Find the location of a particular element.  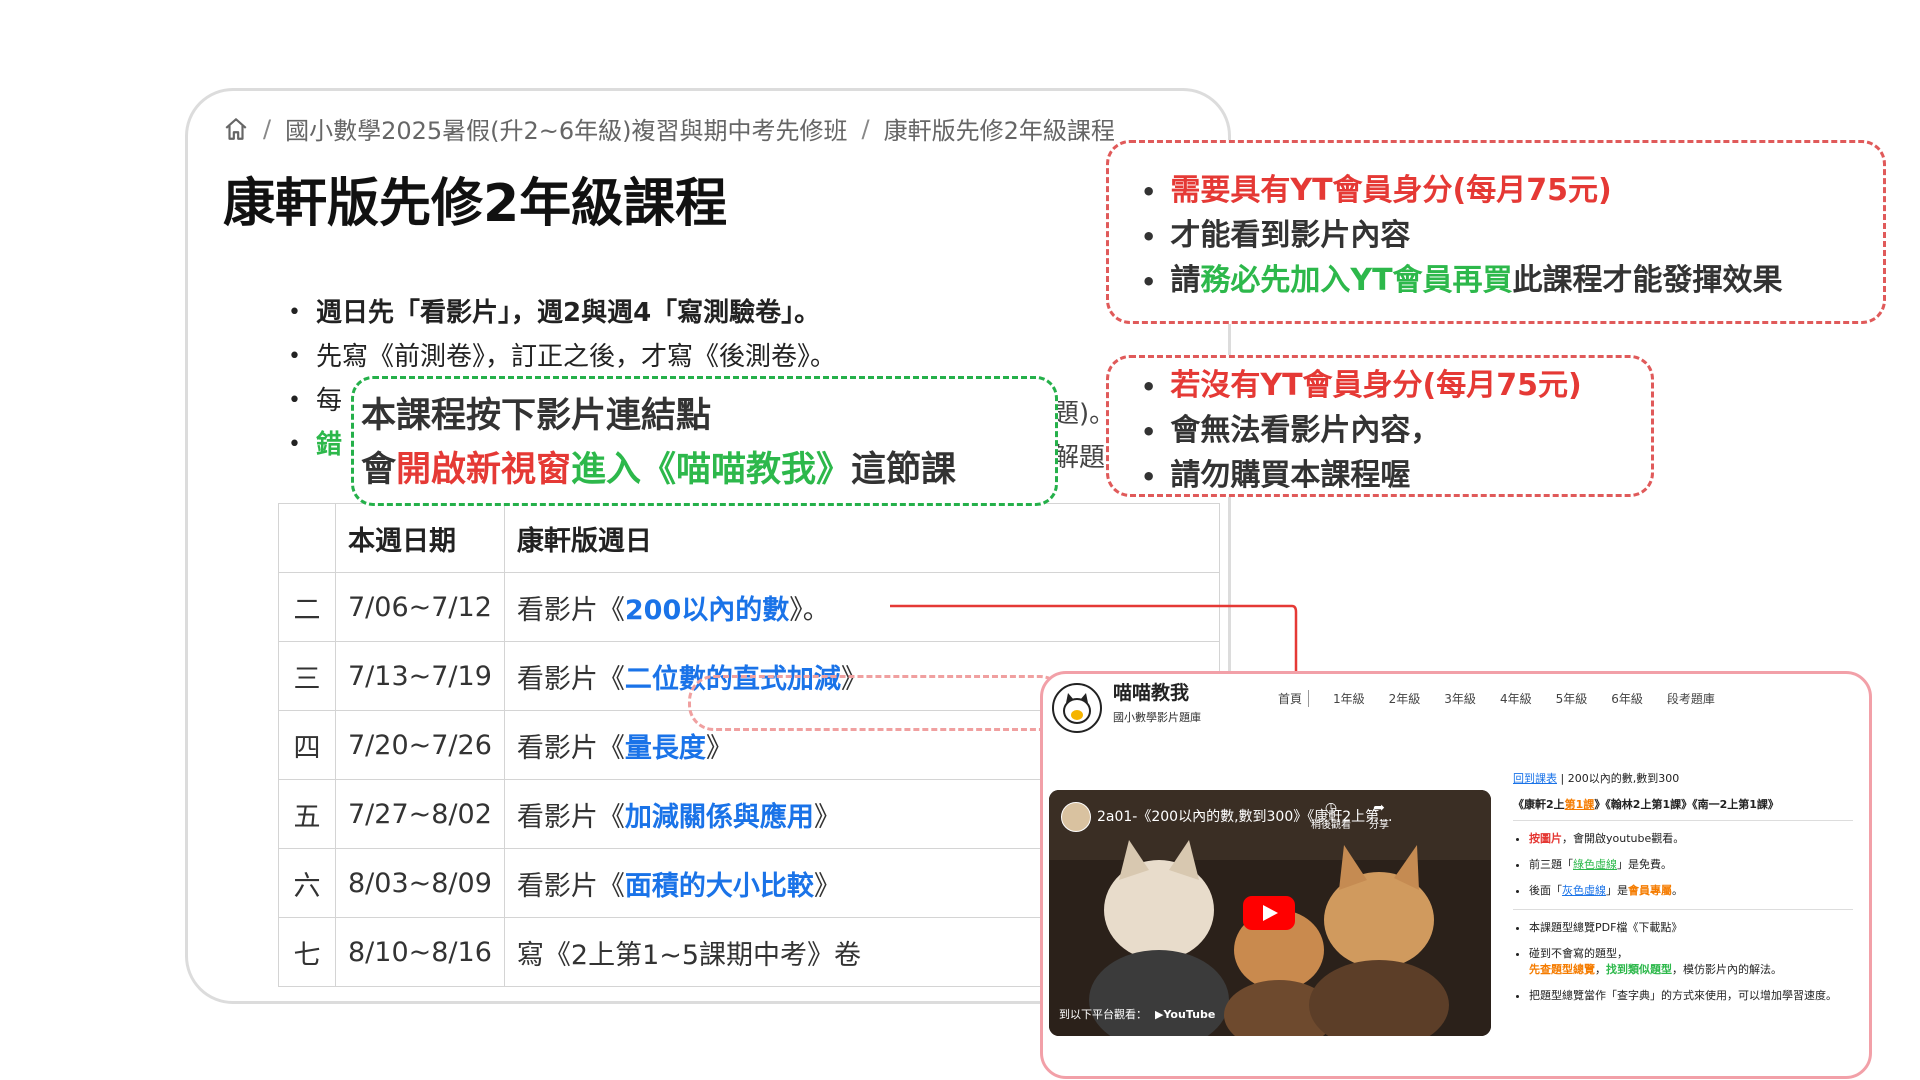

site-title: 喵喵教我 is located at coordinates (1151, 691).